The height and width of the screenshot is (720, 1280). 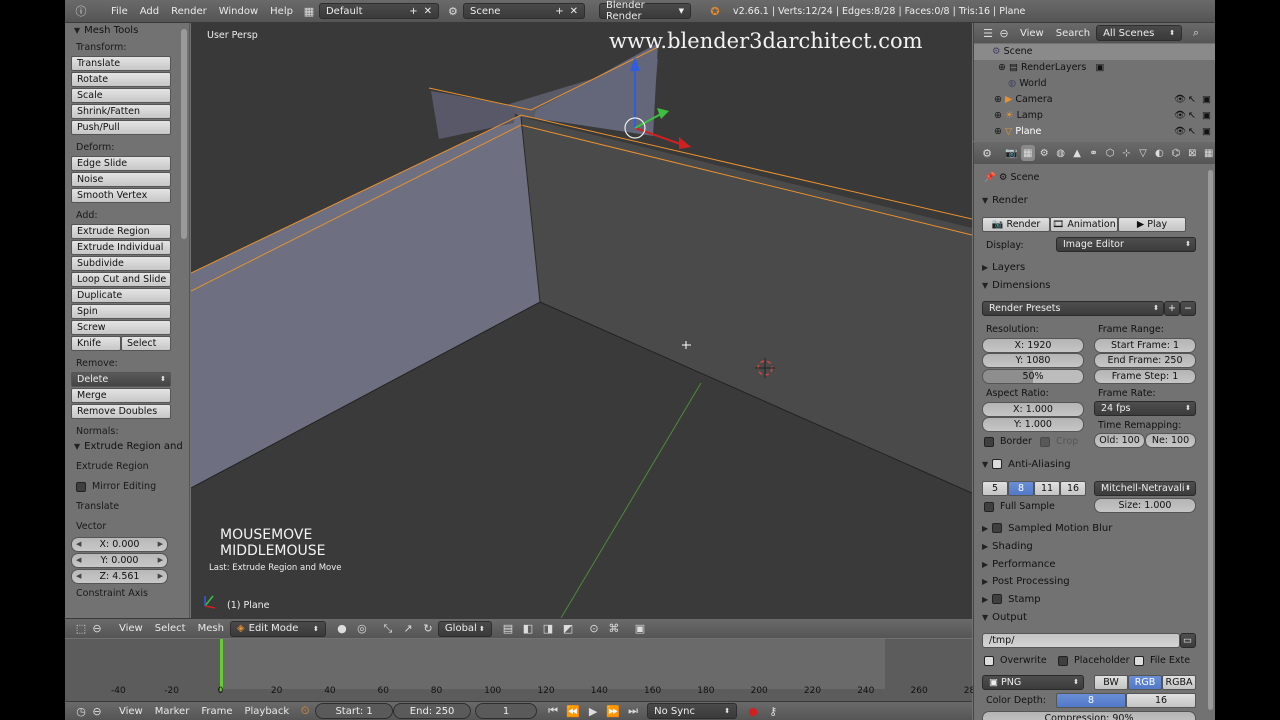 What do you see at coordinates (663, 113) in the screenshot?
I see `y-arrow-icon` at bounding box center [663, 113].